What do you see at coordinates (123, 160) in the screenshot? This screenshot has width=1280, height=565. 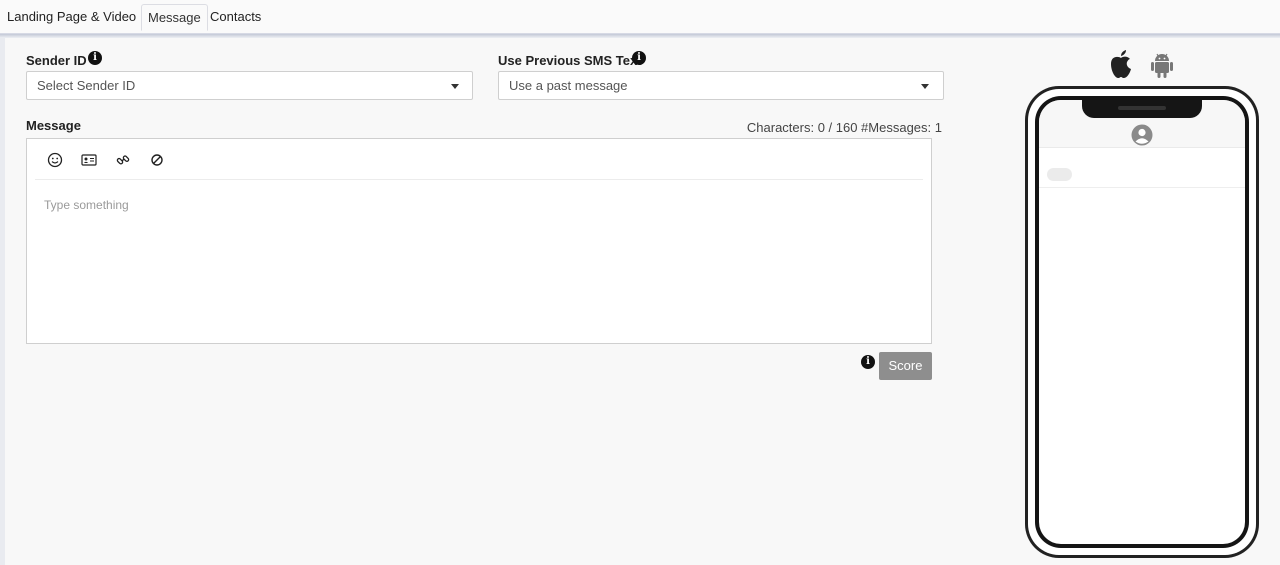 I see `link-icon` at bounding box center [123, 160].